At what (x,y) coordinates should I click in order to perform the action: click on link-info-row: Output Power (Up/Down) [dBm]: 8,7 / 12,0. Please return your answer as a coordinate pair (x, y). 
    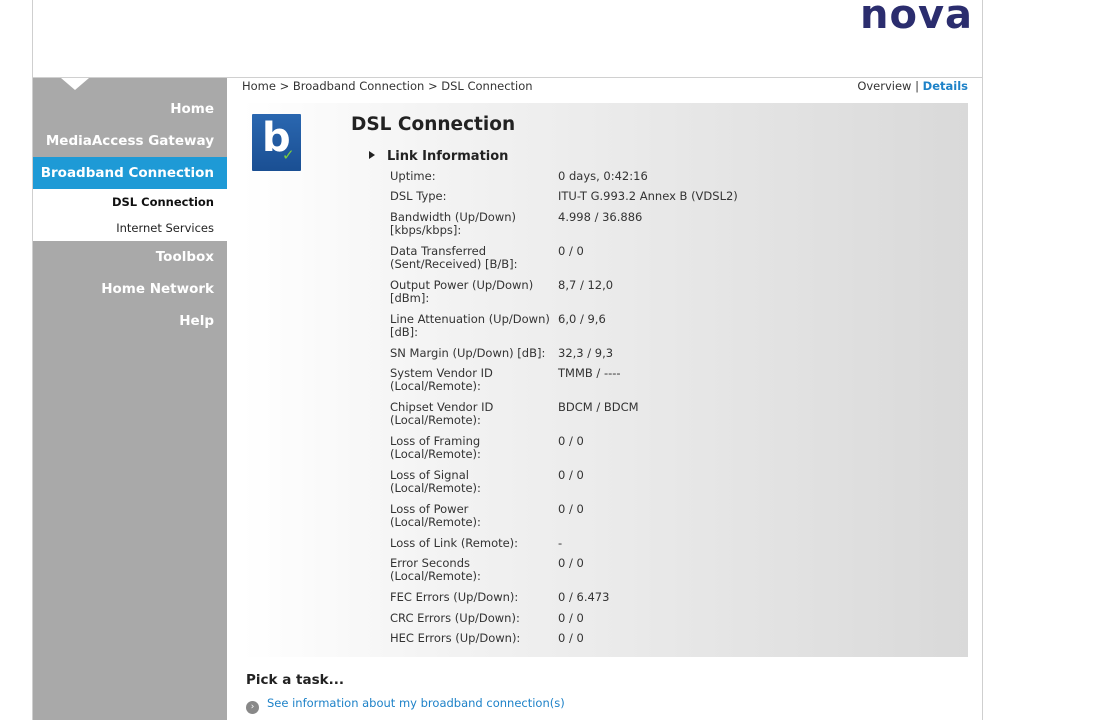
    Looking at the image, I should click on (564, 296).